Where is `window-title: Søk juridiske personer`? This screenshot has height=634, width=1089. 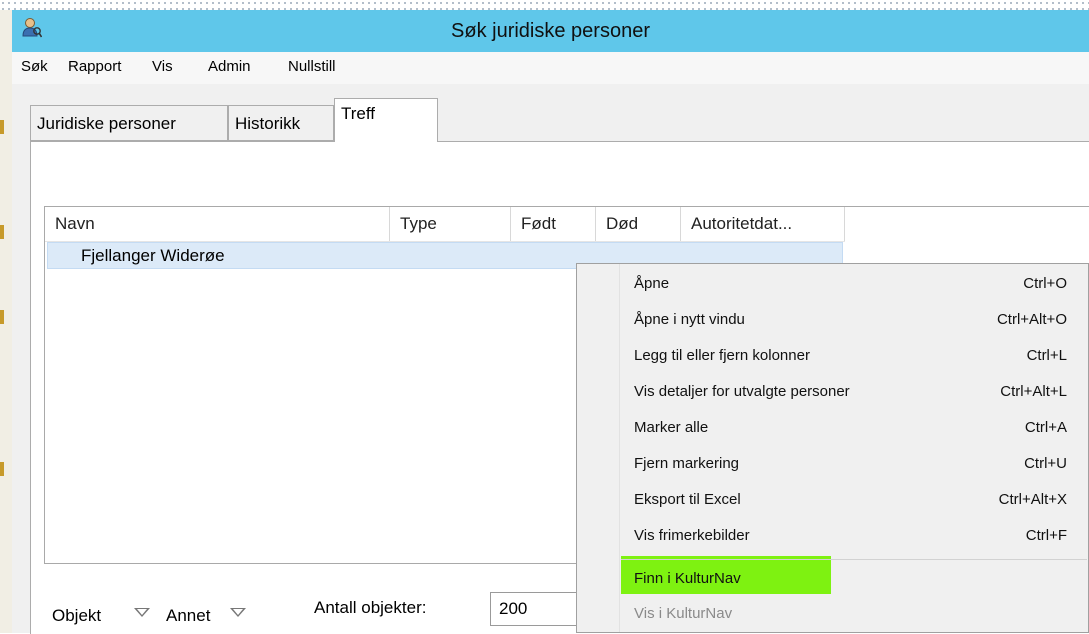 window-title: Søk juridiske personer is located at coordinates (550, 31).